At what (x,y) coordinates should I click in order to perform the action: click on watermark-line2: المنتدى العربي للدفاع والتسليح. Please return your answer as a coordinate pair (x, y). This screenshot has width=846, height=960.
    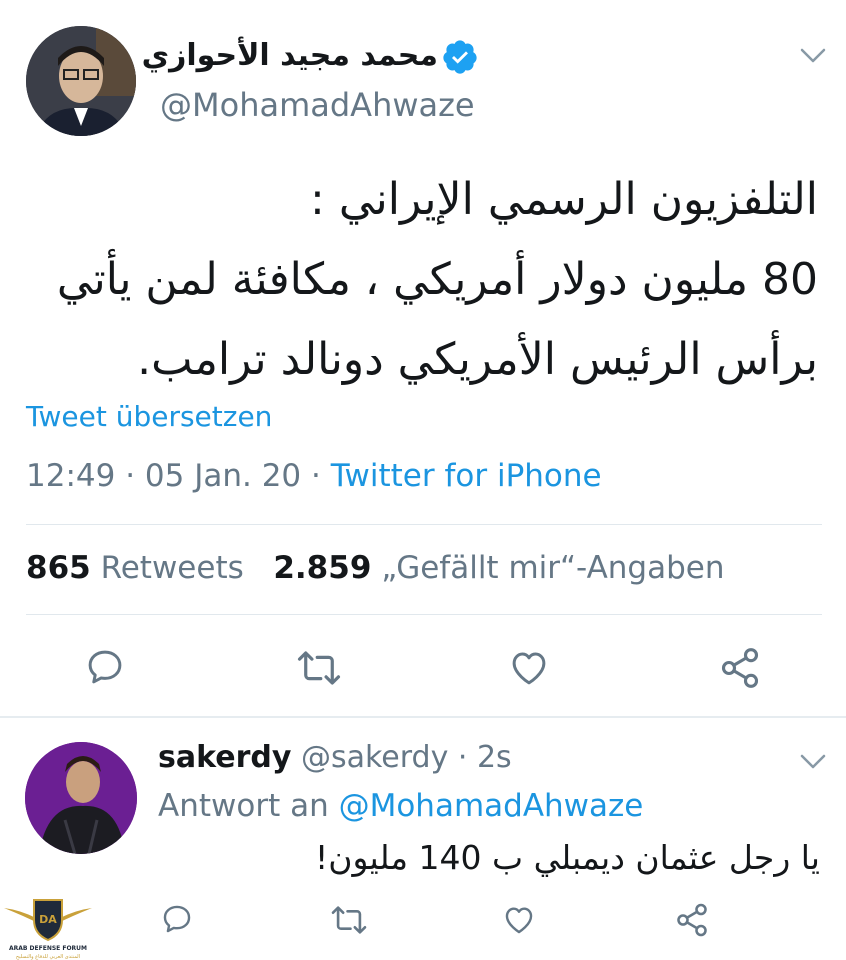
    Looking at the image, I should click on (48, 957).